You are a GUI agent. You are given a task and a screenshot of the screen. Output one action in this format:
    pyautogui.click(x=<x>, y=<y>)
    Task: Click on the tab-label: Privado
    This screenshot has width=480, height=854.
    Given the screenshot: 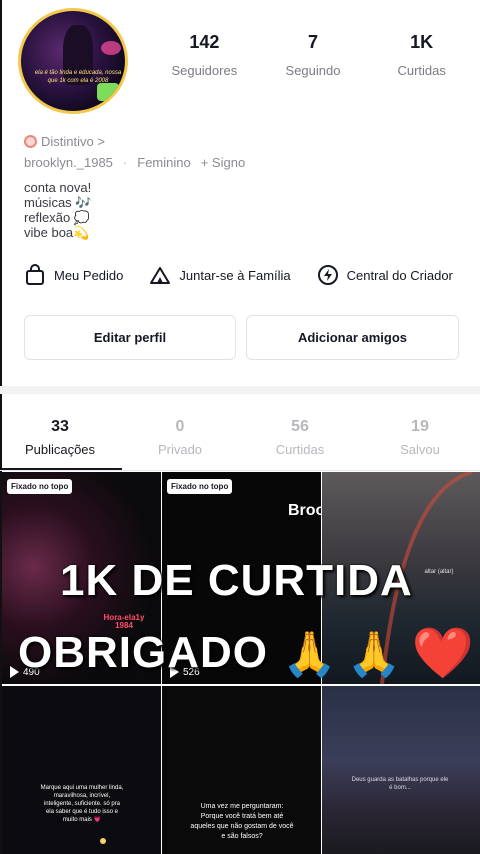 What is the action you would take?
    pyautogui.click(x=180, y=449)
    